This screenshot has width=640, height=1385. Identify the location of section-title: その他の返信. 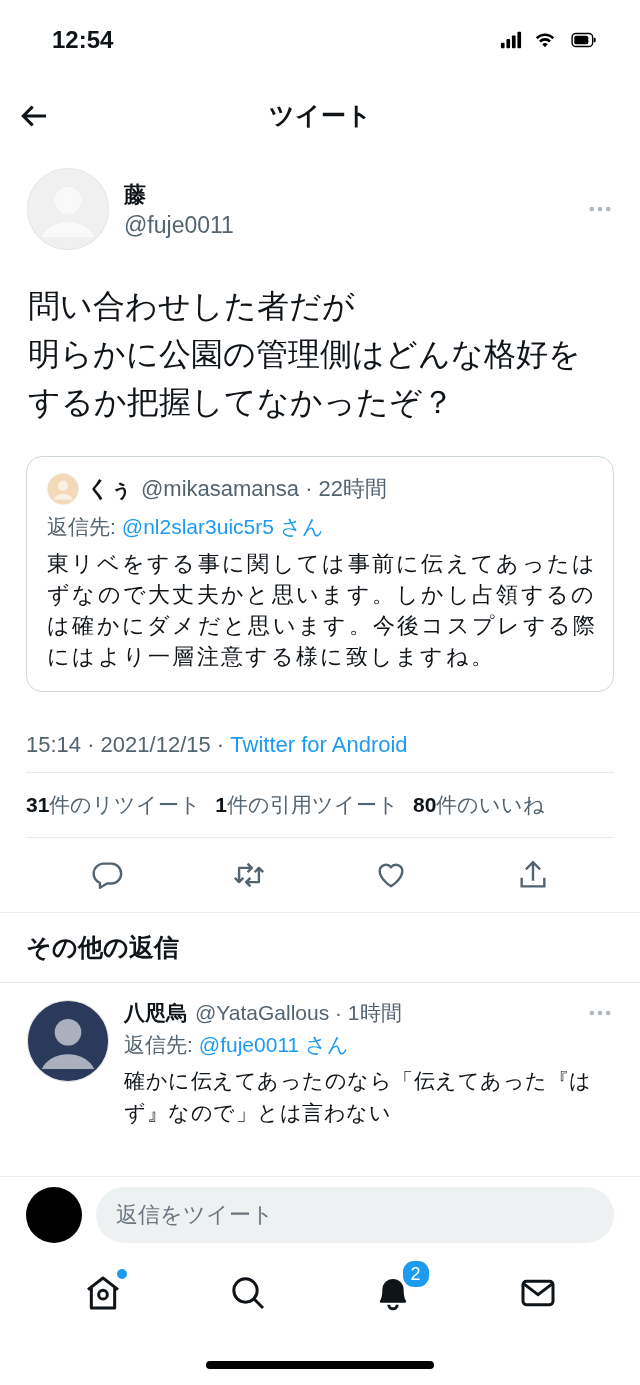
(320, 947).